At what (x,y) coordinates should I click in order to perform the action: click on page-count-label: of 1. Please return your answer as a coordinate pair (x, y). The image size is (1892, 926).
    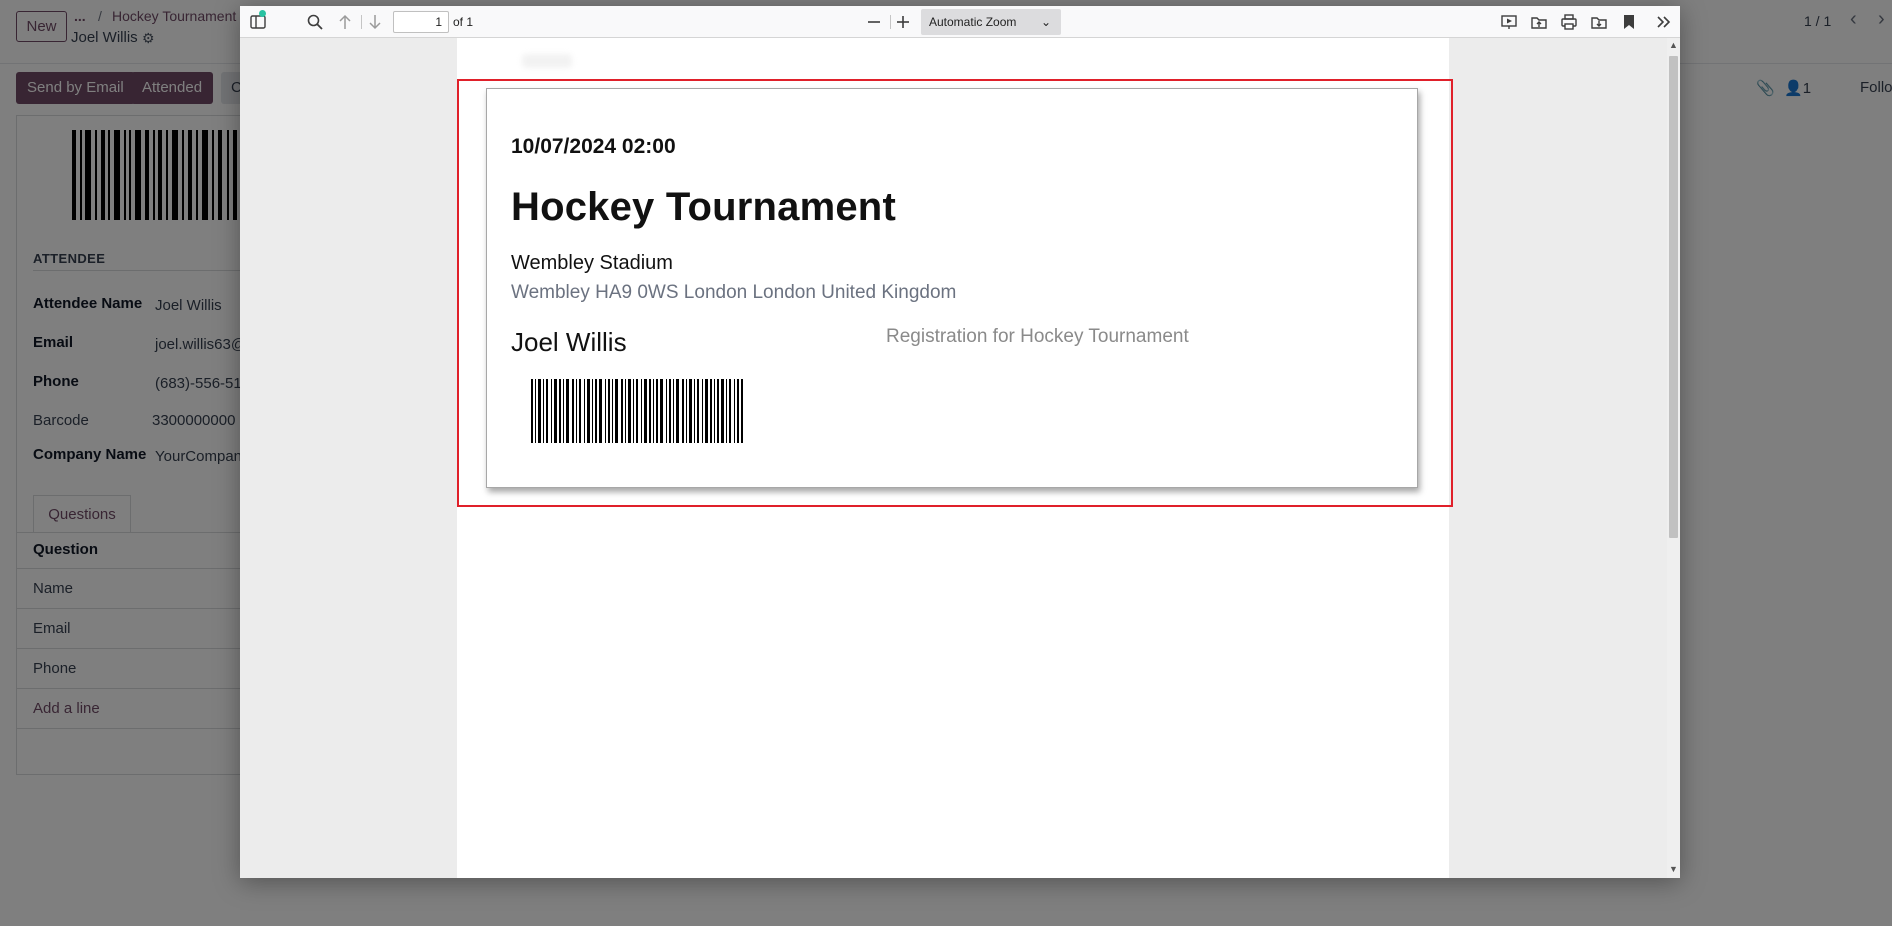
    Looking at the image, I should click on (463, 22).